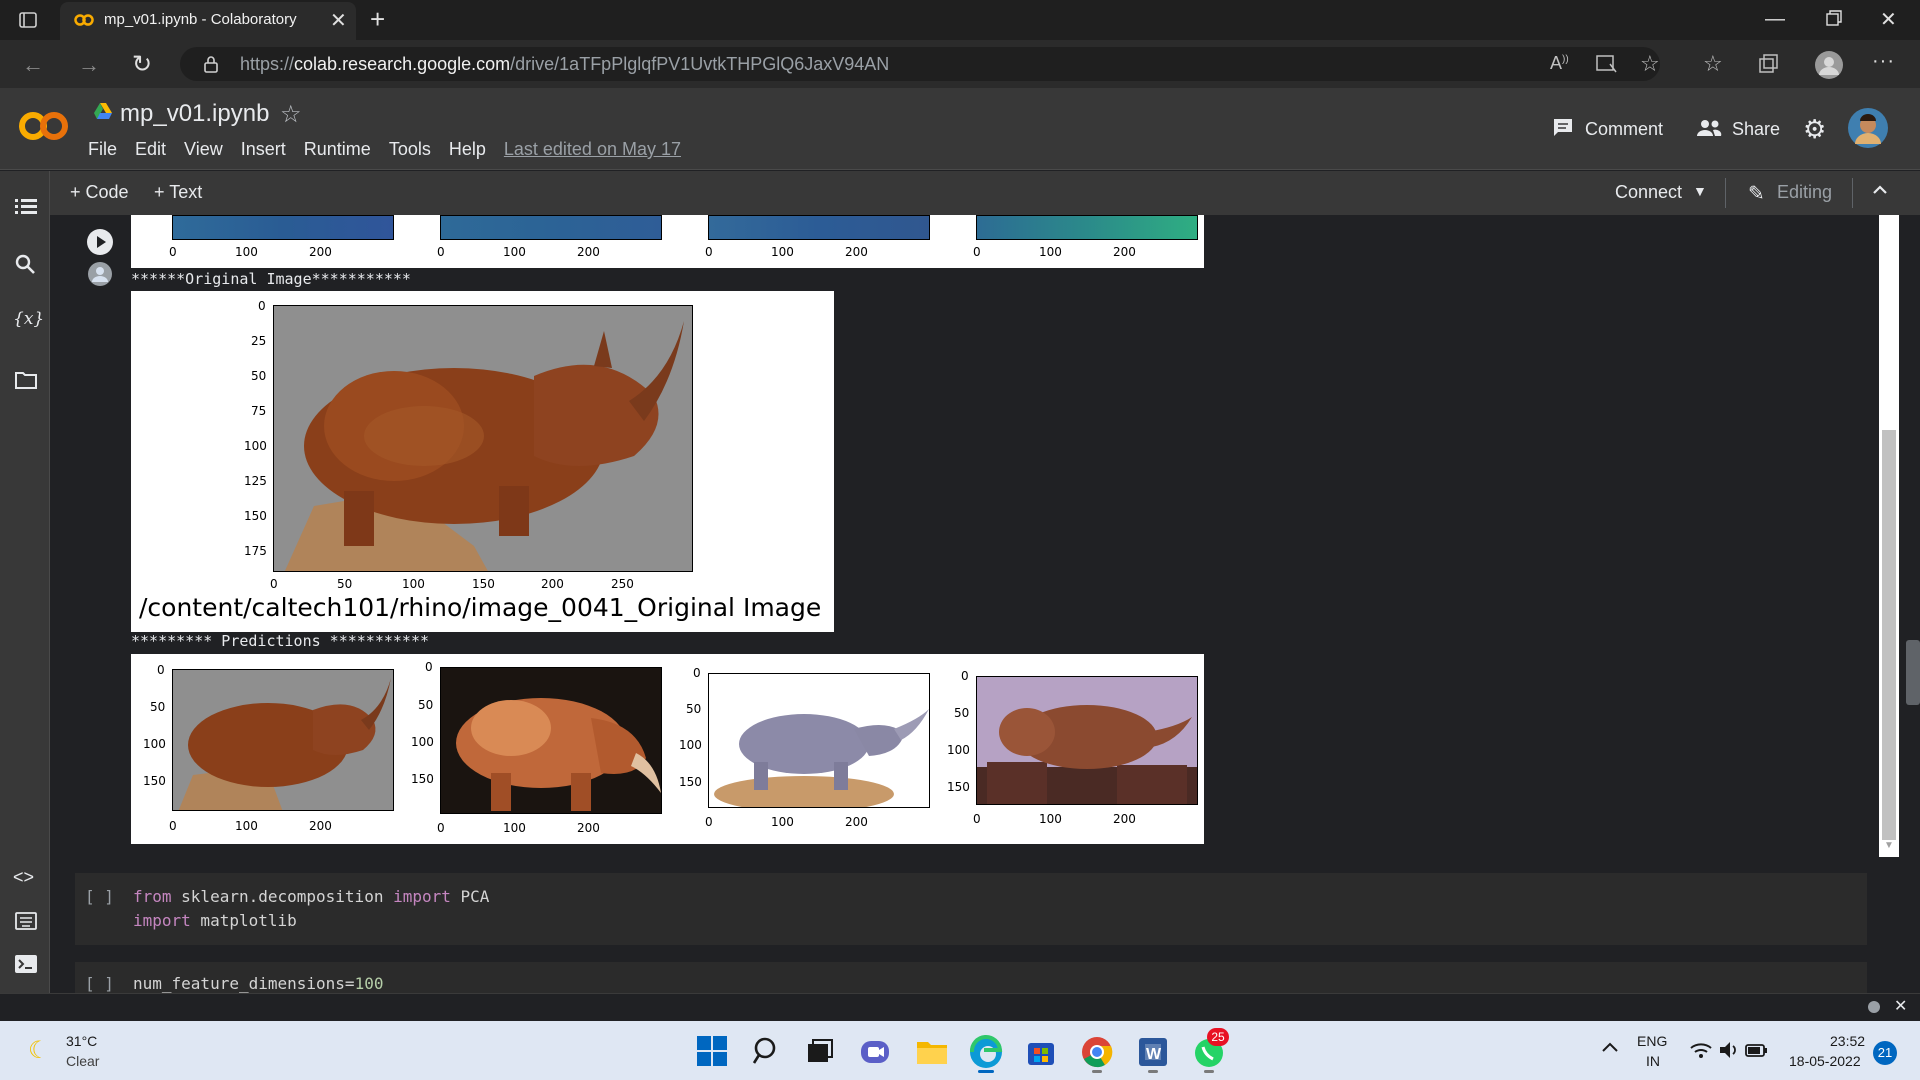 The image size is (1920, 1080). What do you see at coordinates (1218, 1037) in the screenshot?
I see `whatsapp-badge: 25` at bounding box center [1218, 1037].